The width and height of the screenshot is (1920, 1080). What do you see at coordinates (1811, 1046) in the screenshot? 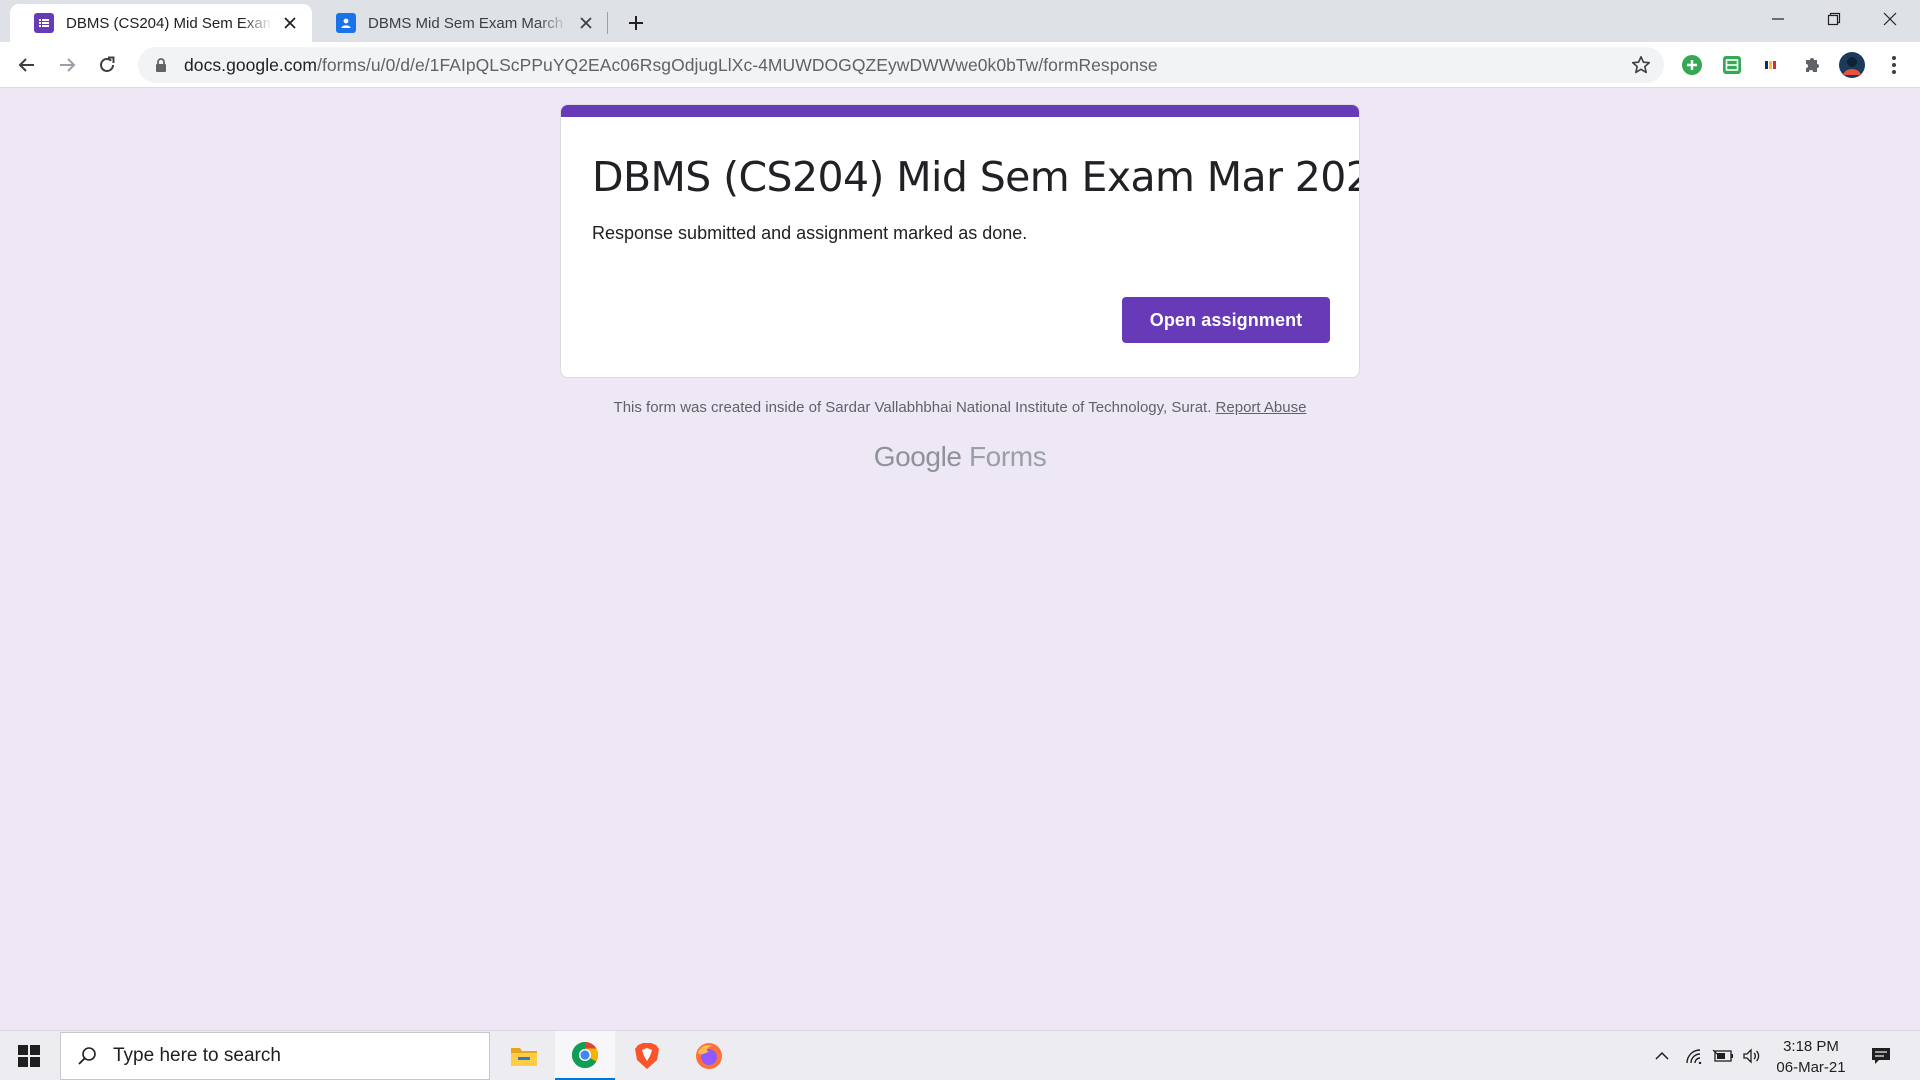
I see `clock-time: 3:18 PM` at bounding box center [1811, 1046].